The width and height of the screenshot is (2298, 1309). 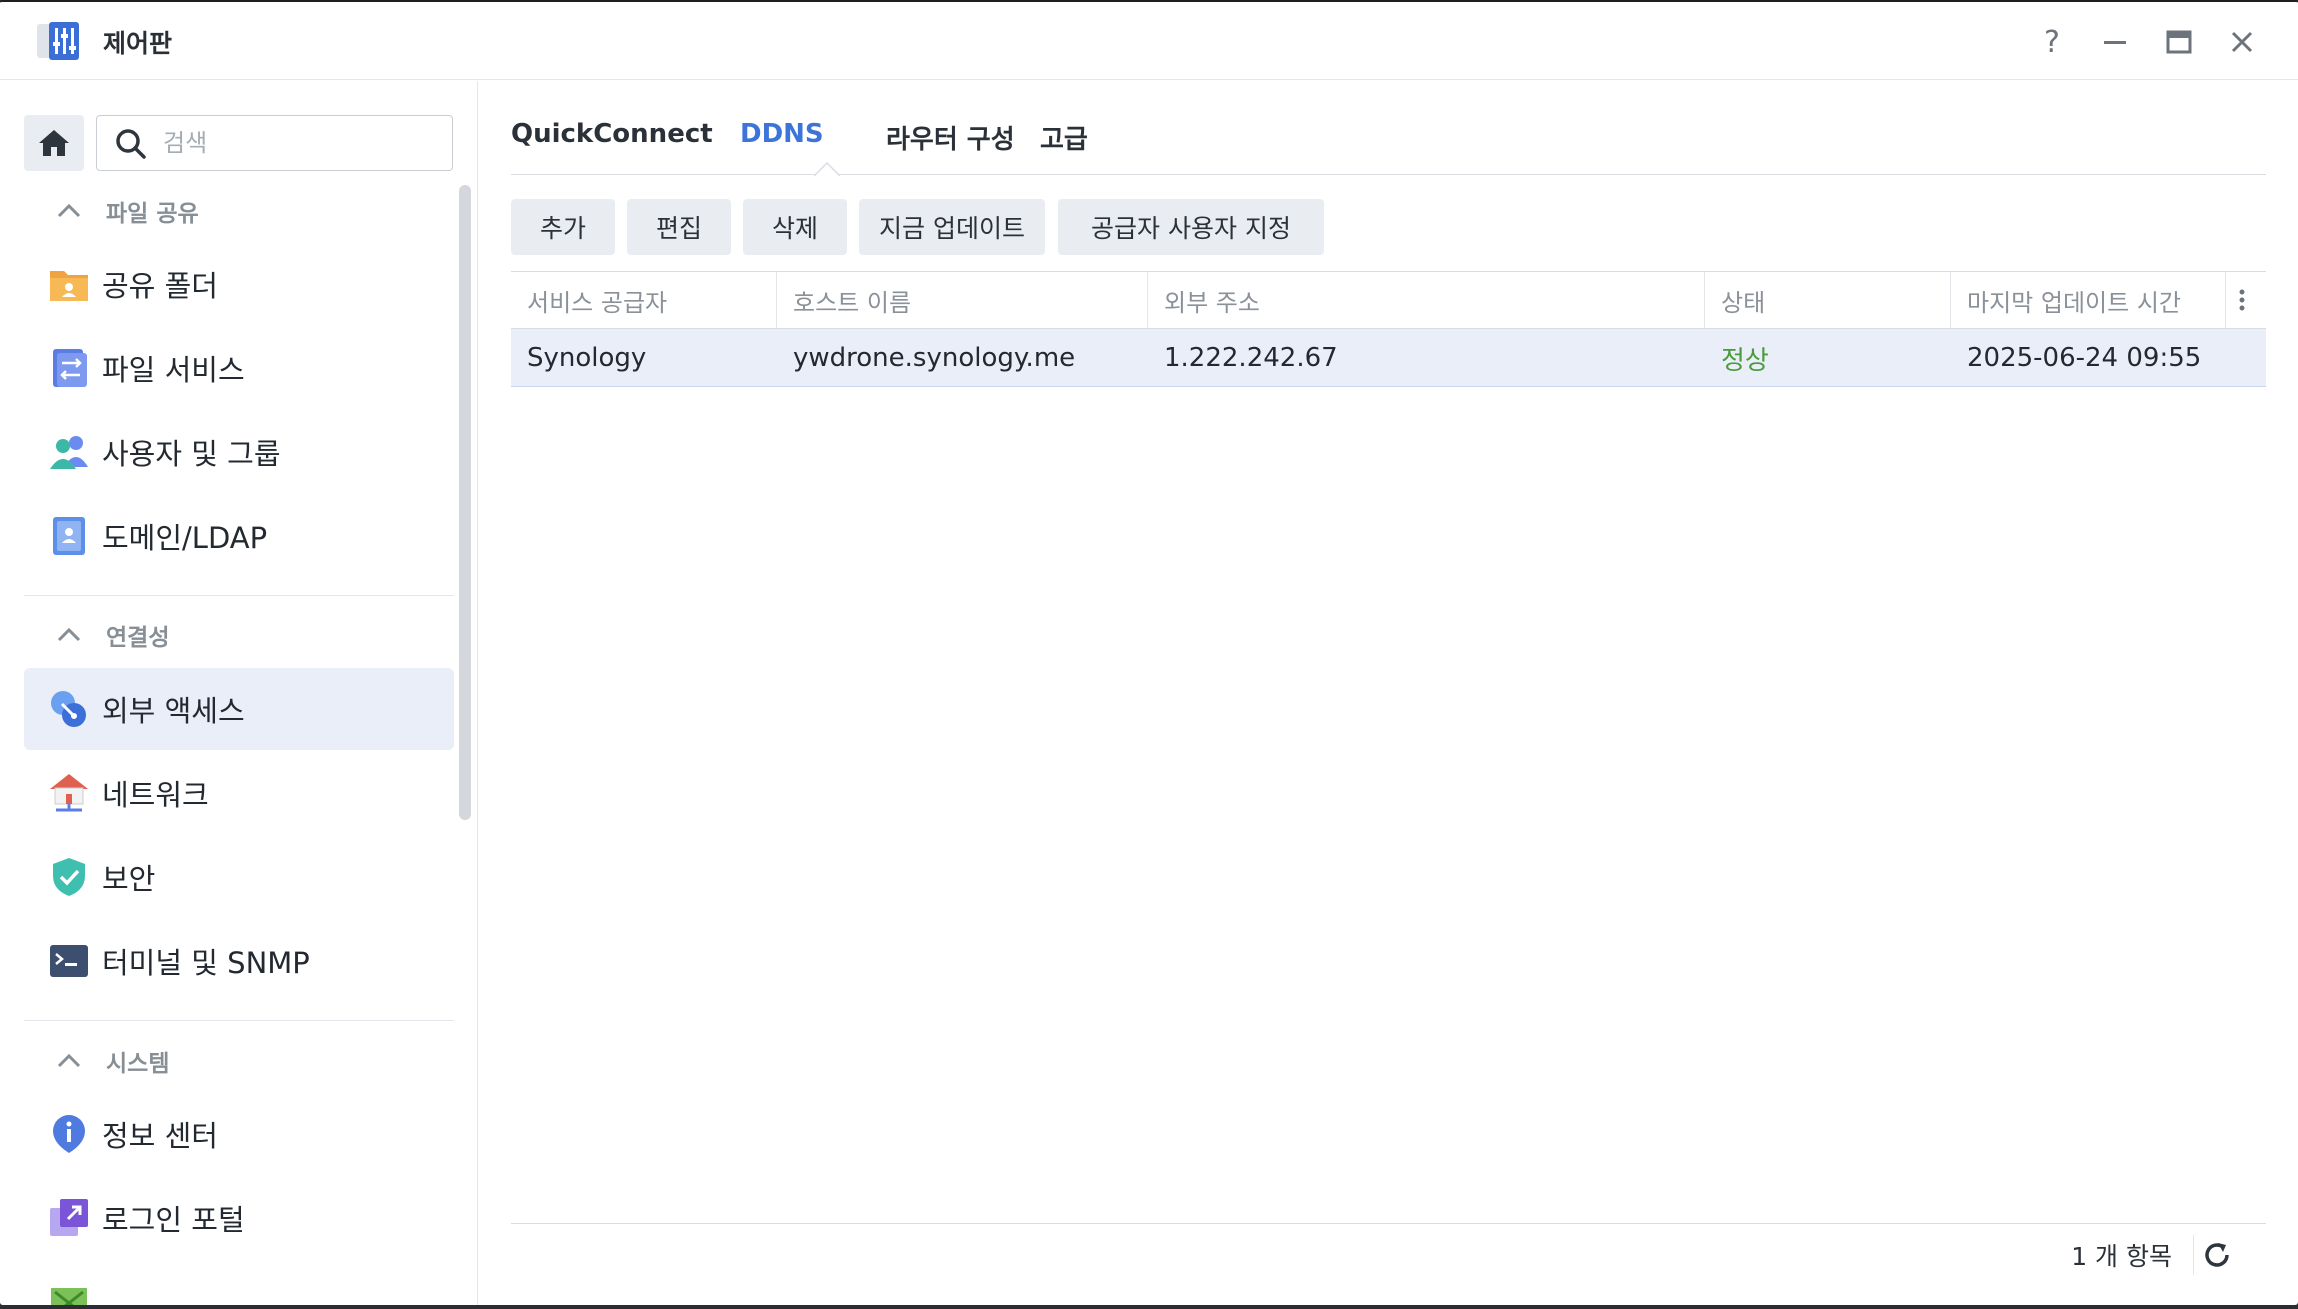 What do you see at coordinates (69, 877) in the screenshot?
I see `security-shield-icon` at bounding box center [69, 877].